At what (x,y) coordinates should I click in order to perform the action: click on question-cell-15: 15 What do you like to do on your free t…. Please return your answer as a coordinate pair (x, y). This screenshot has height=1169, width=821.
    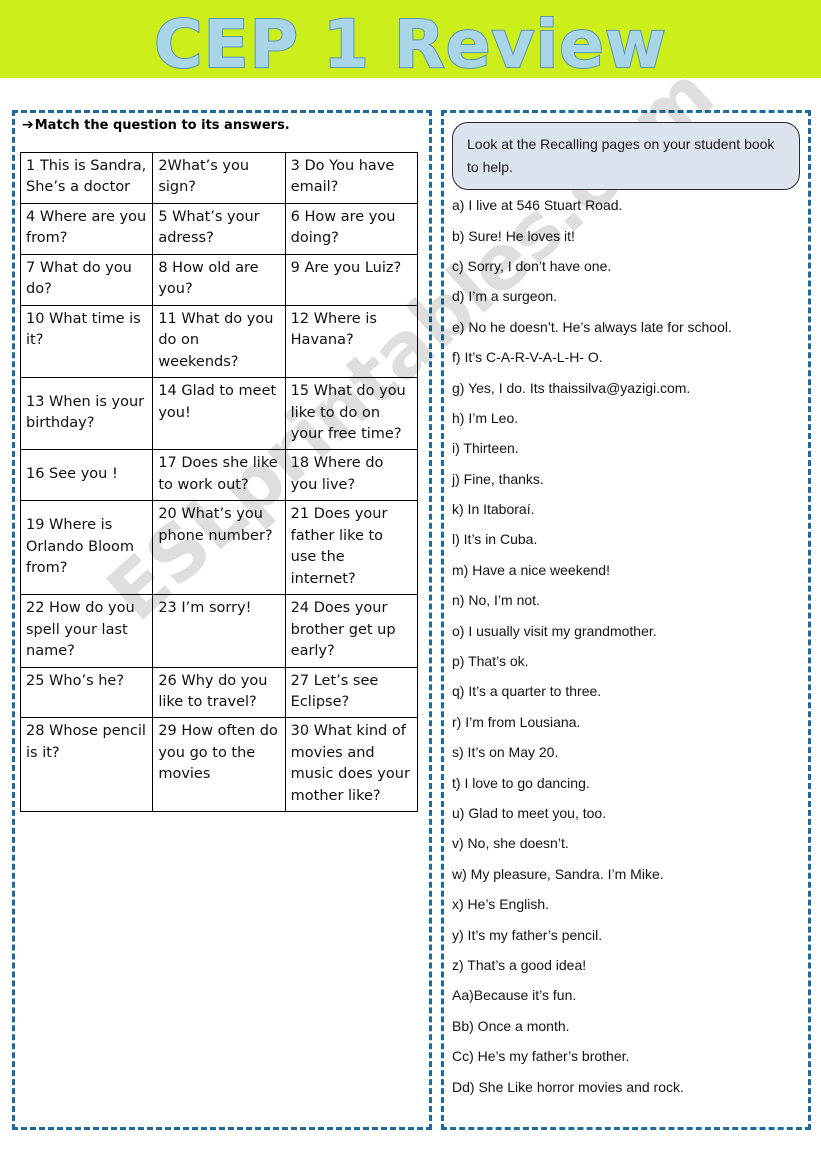
    Looking at the image, I should click on (351, 414).